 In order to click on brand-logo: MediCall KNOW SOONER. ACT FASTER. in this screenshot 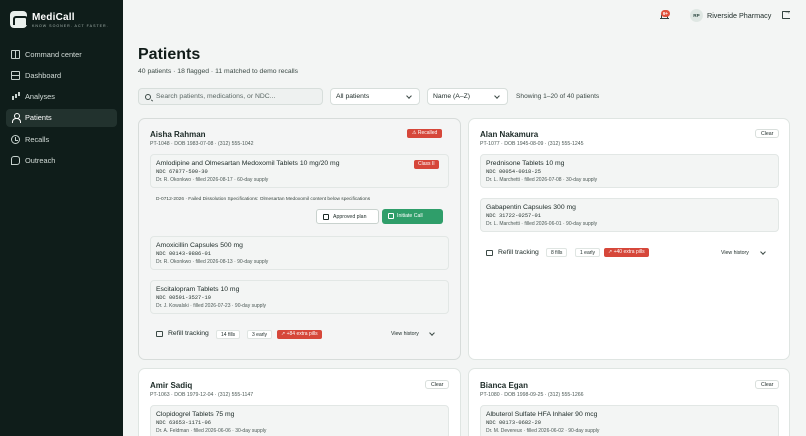, I will do `click(59, 19)`.